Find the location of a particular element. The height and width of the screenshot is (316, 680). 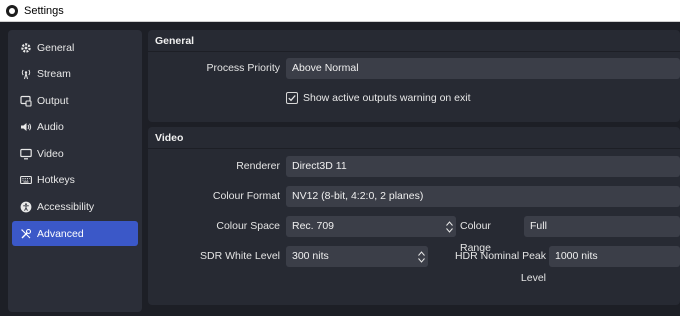

sdr-white-level-spinner is located at coordinates (421, 256).